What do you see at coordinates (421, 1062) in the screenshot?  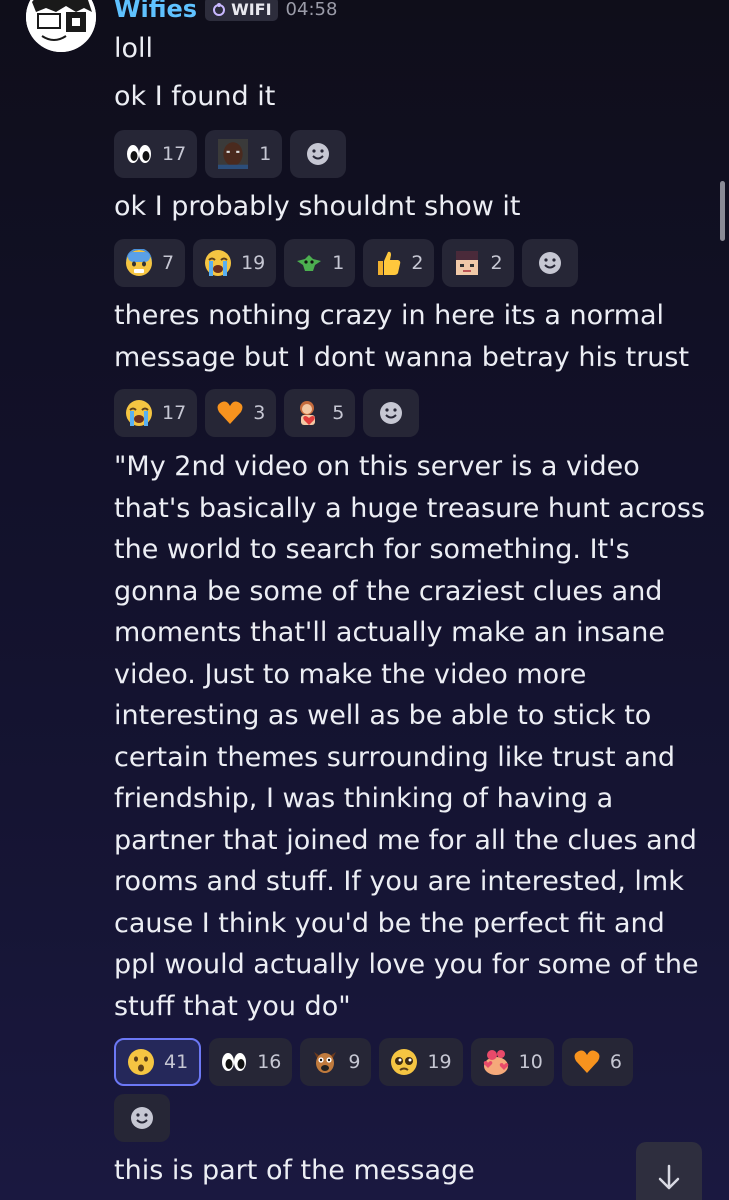 I see `reaction-pleading: 19` at bounding box center [421, 1062].